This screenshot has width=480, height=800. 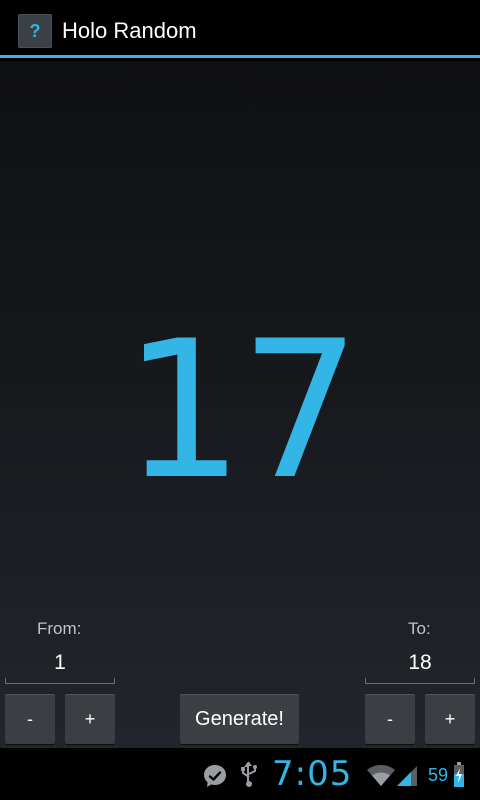 I want to click on messenger-icon, so click(x=215, y=778).